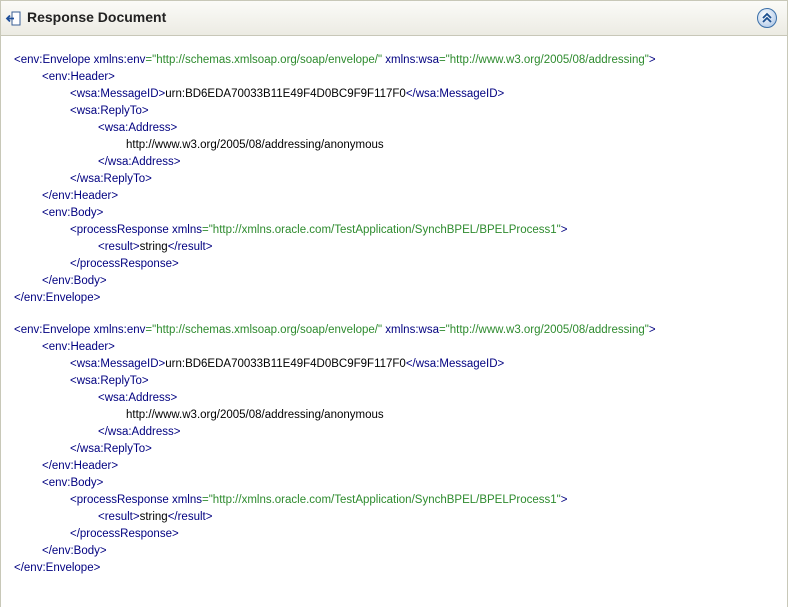  What do you see at coordinates (13, 18) in the screenshot?
I see `back-arrow-icon` at bounding box center [13, 18].